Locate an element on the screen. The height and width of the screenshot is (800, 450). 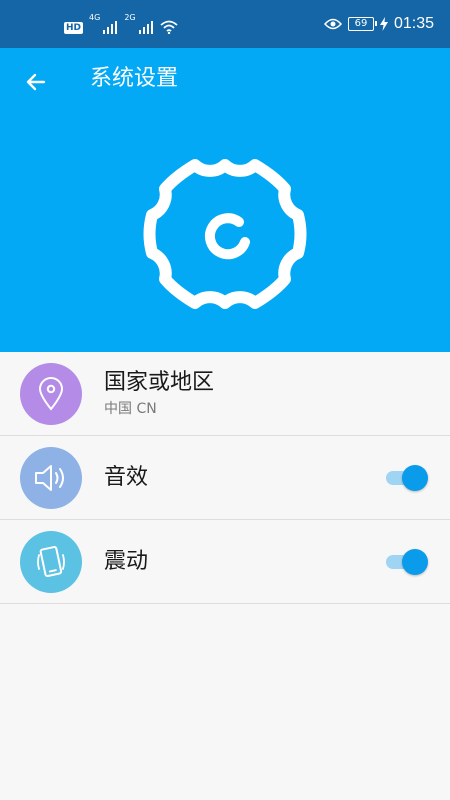
network-type-label: 2G is located at coordinates (130, 17).